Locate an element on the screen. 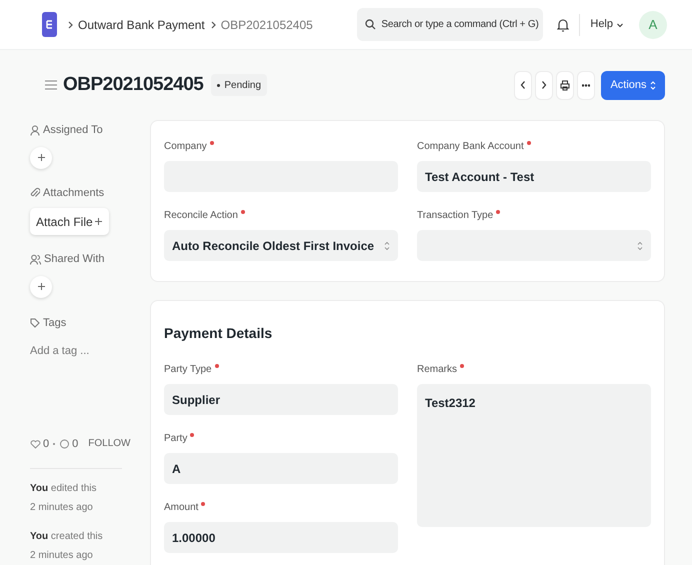 This screenshot has width=692, height=565. bell-icon is located at coordinates (563, 25).